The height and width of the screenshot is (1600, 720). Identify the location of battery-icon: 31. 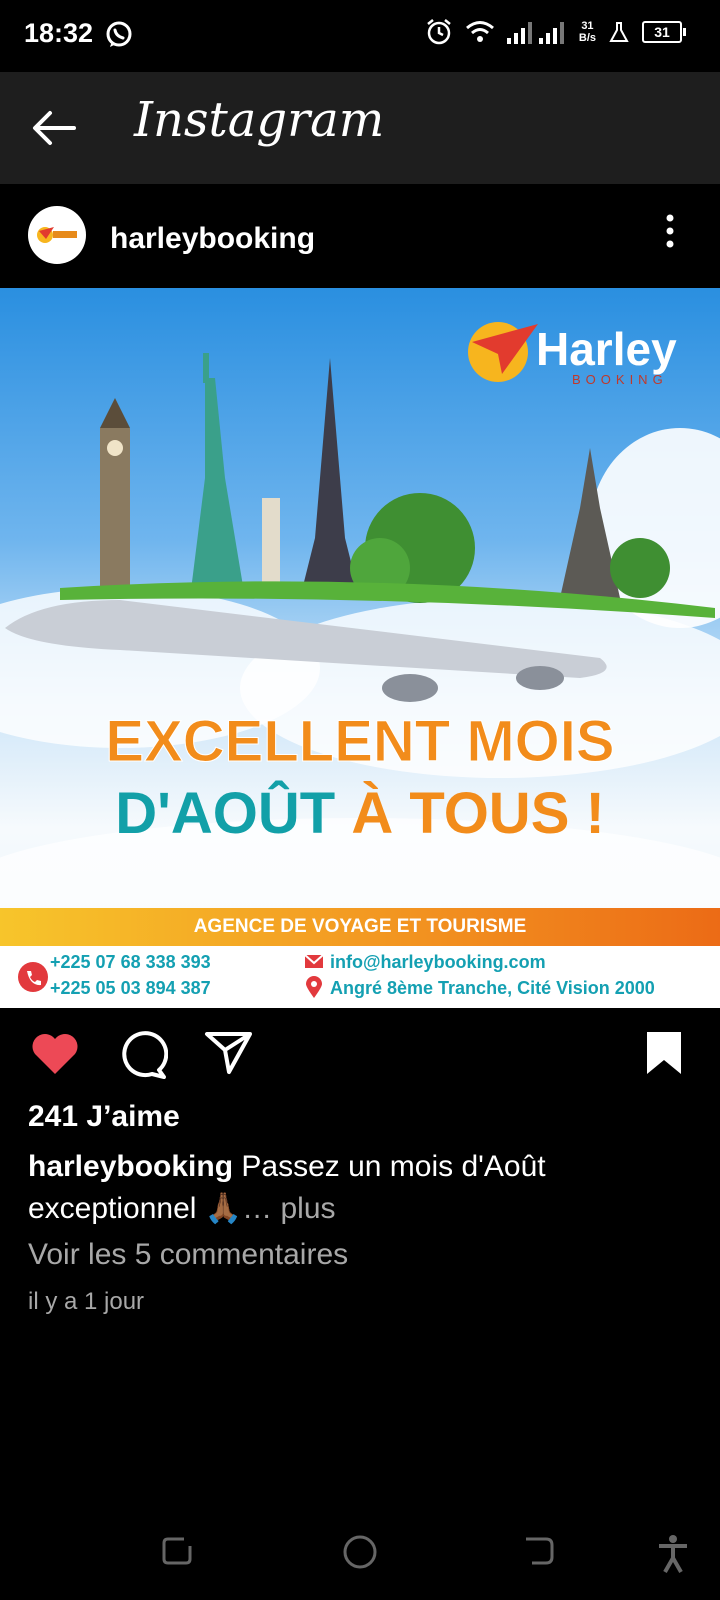
(664, 32).